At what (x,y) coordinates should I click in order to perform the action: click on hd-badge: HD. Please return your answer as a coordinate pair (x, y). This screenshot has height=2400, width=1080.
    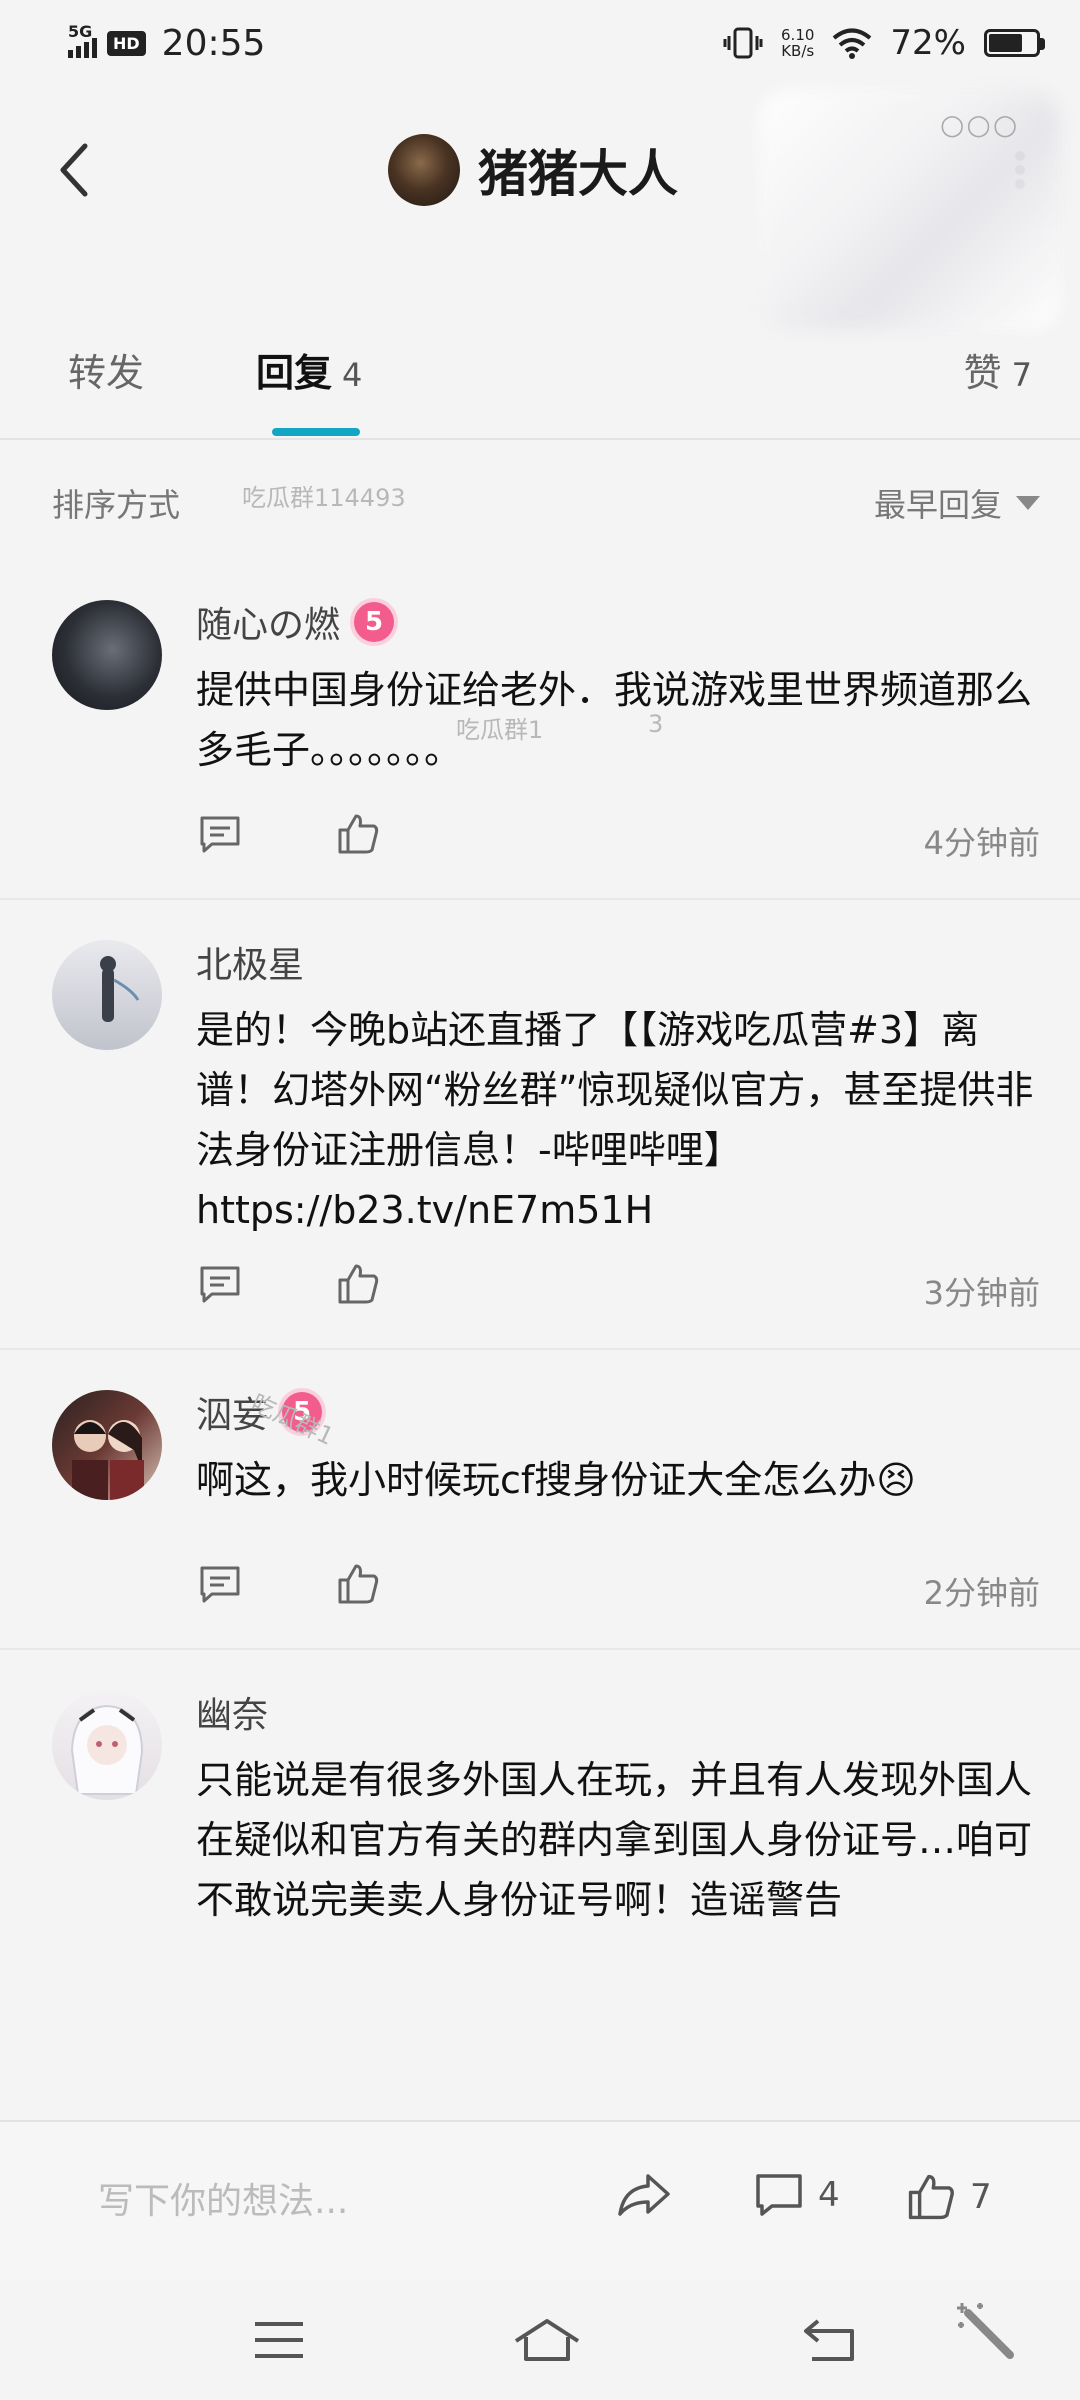
    Looking at the image, I should click on (126, 43).